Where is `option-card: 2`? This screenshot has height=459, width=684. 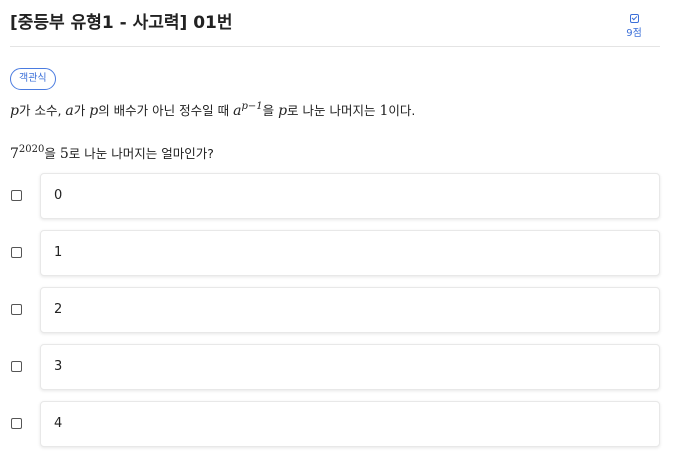 option-card: 2 is located at coordinates (350, 310).